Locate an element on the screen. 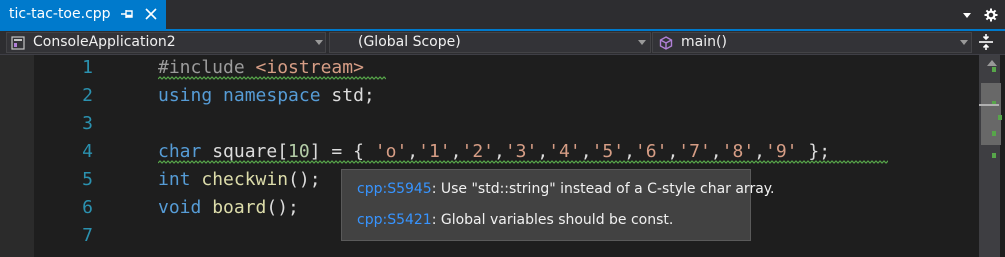  line-number: 1 is located at coordinates (87, 67).